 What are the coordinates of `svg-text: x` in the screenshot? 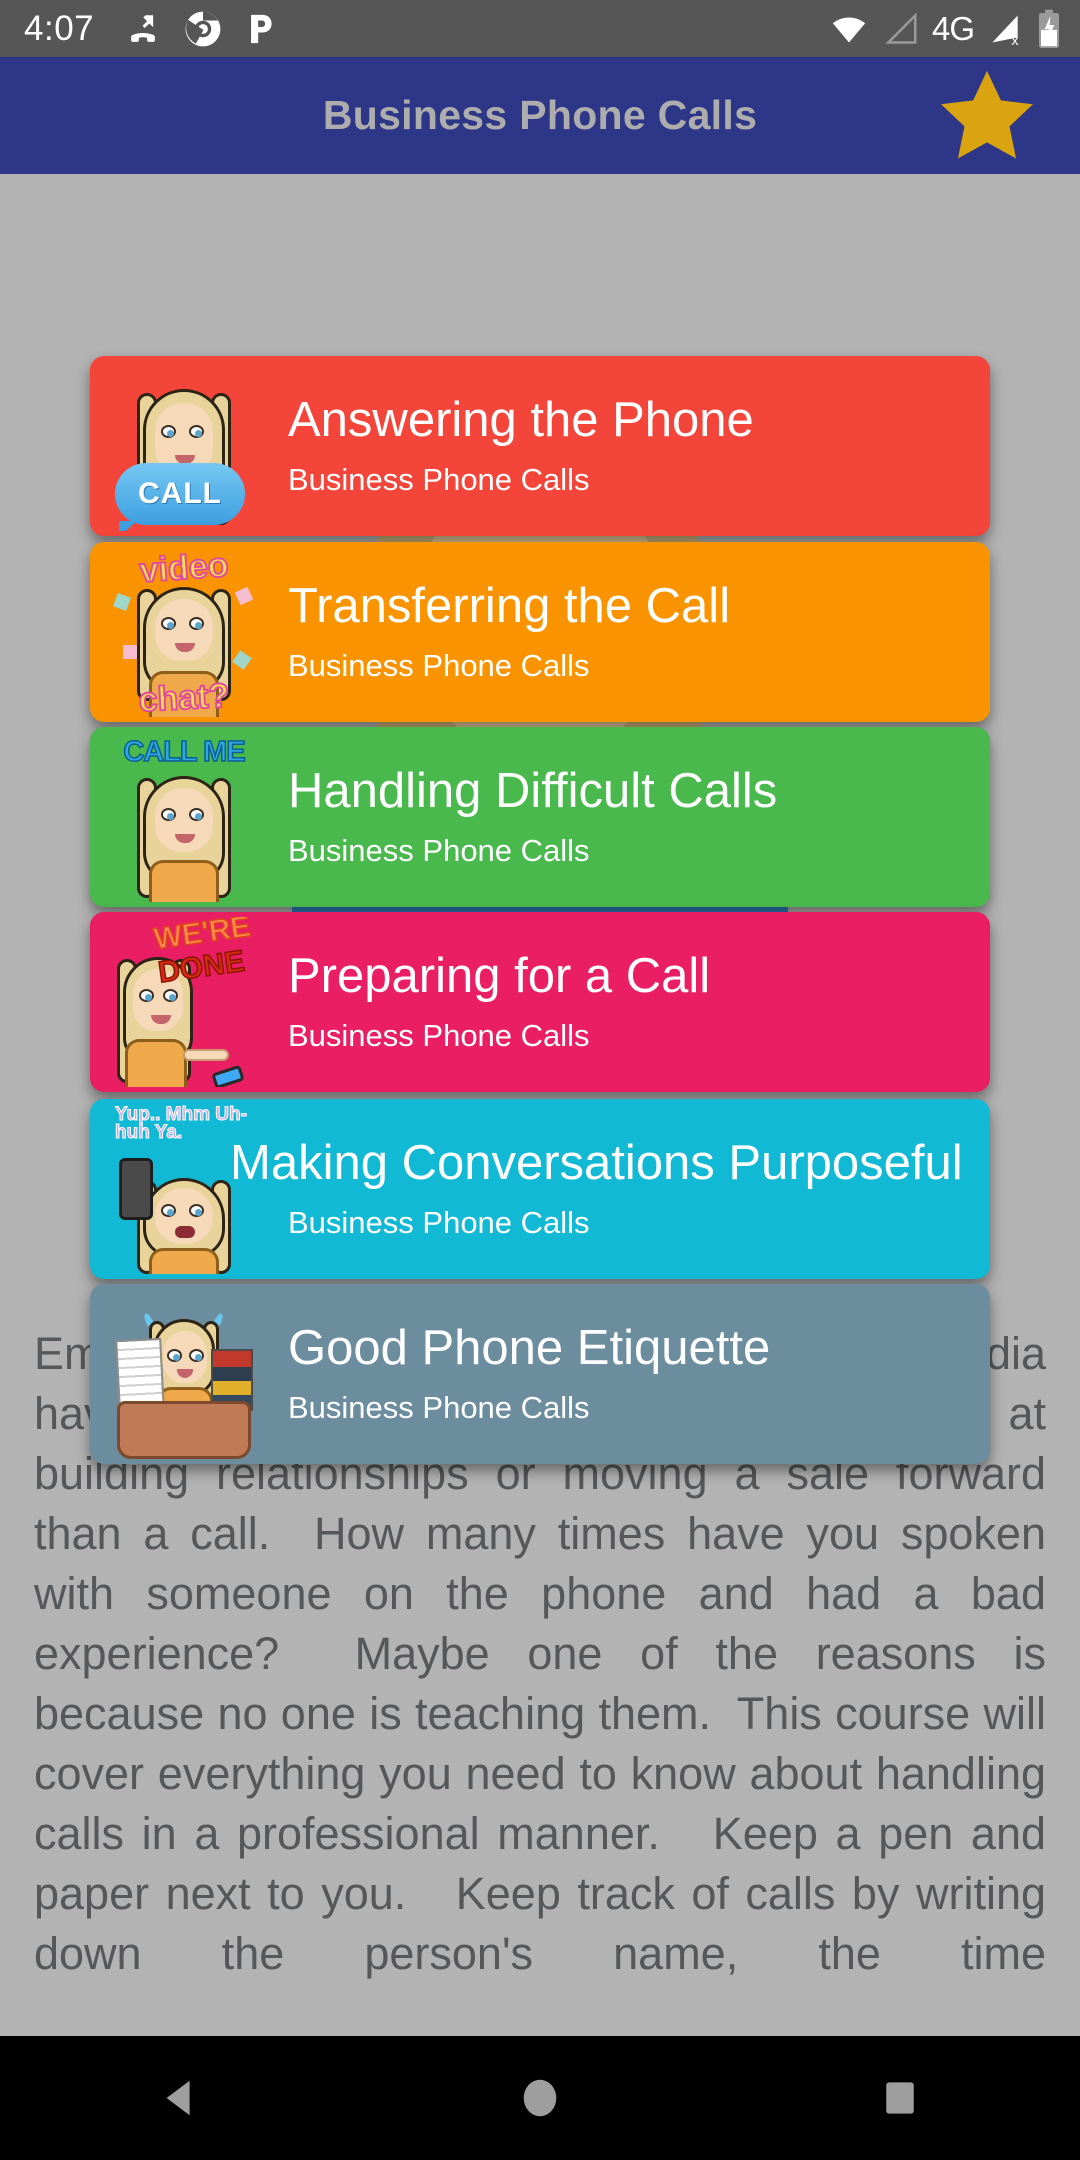 It's located at (1014, 39).